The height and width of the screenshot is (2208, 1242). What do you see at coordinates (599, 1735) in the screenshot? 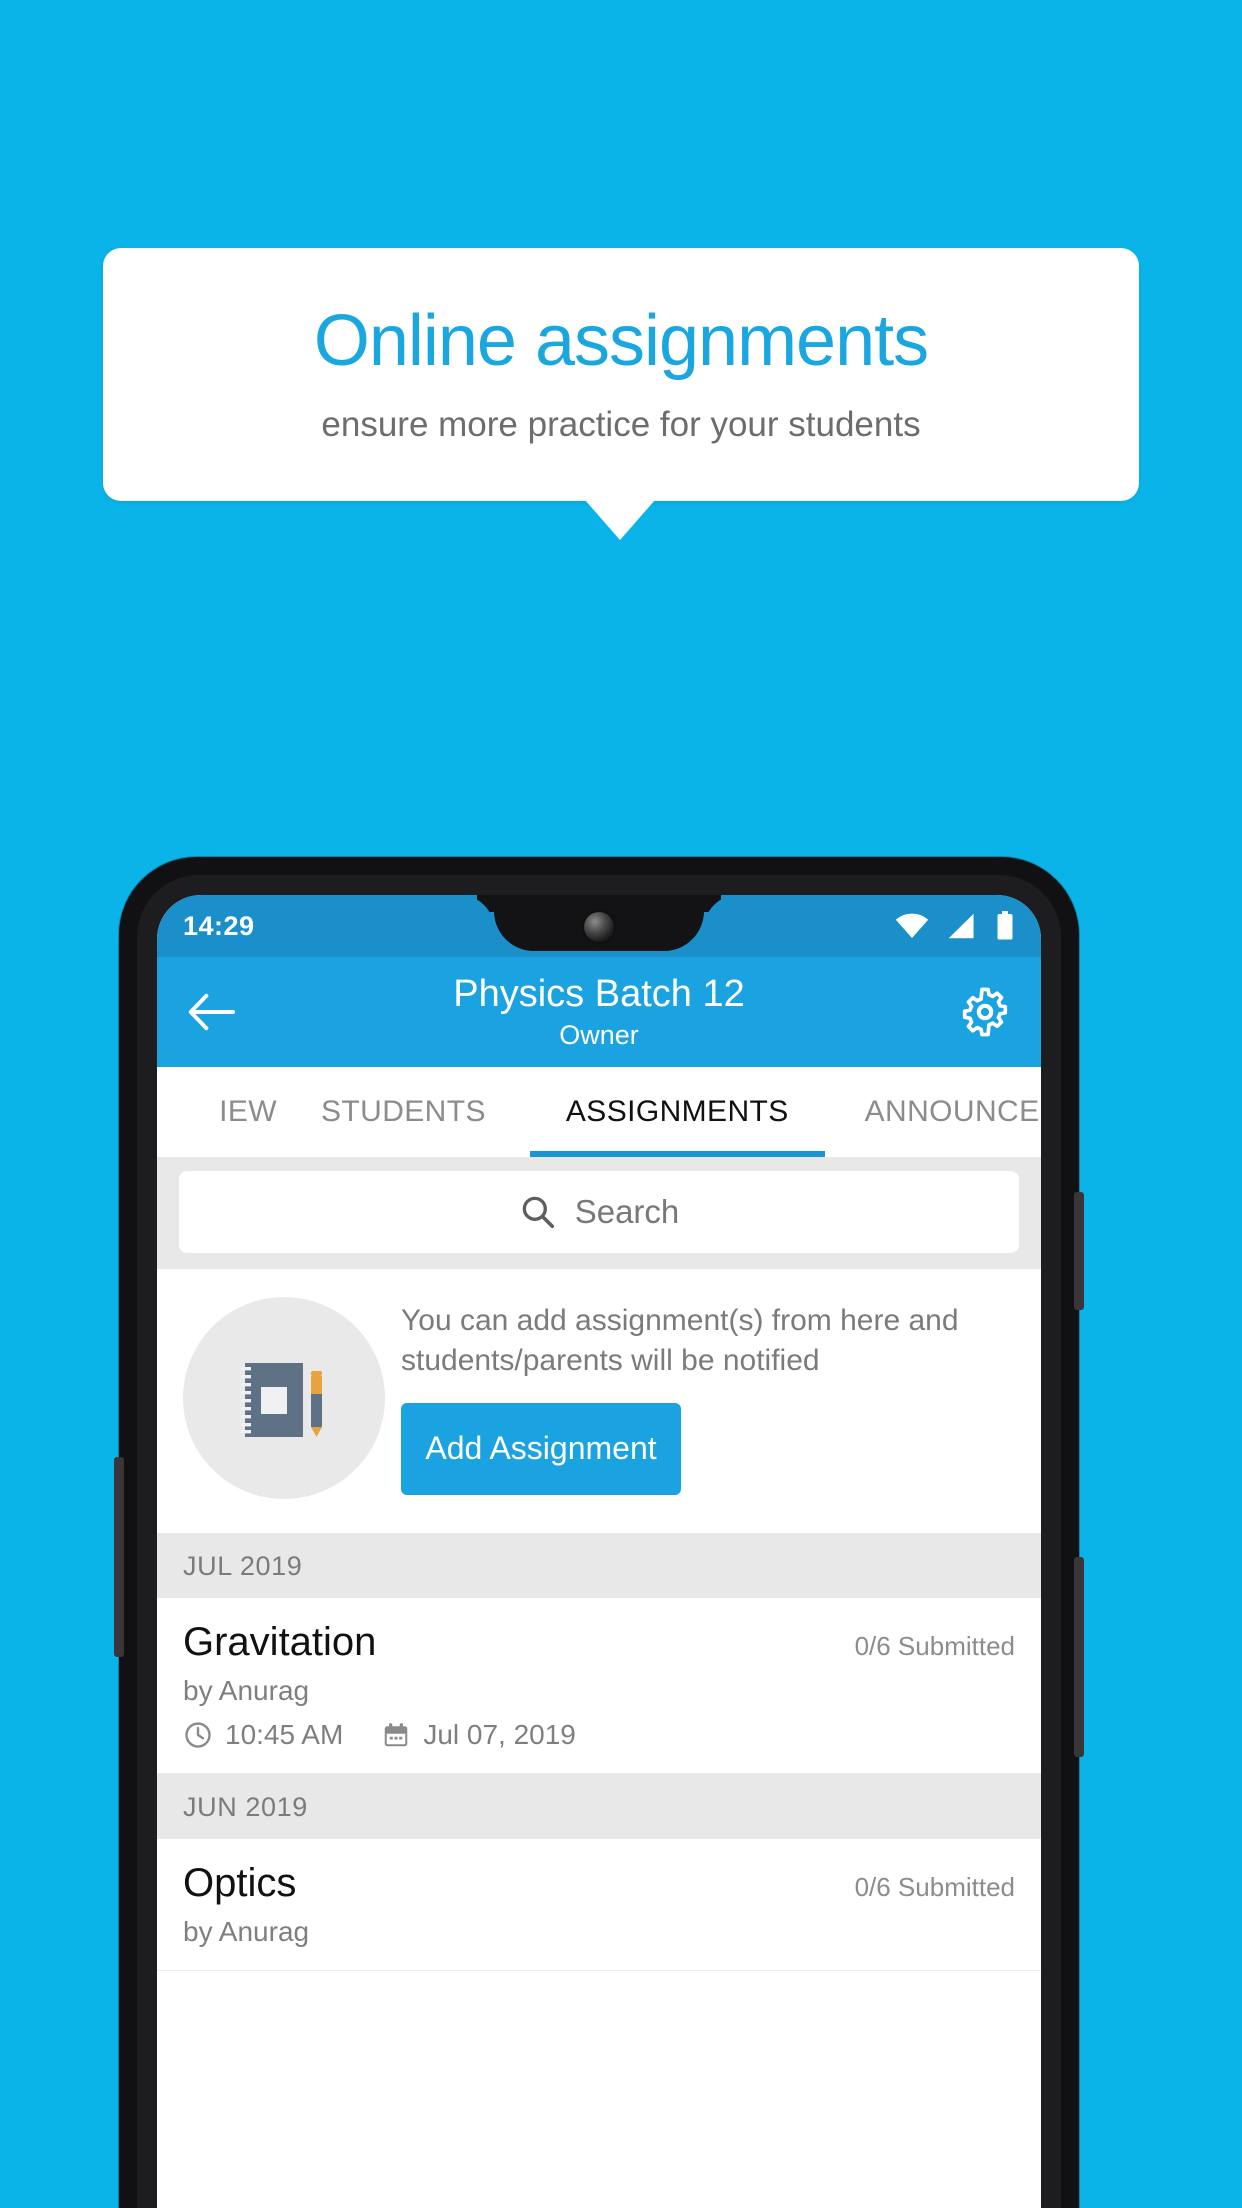
I see `assignment-meta: 10:45 AM Jul 07, 2019` at bounding box center [599, 1735].